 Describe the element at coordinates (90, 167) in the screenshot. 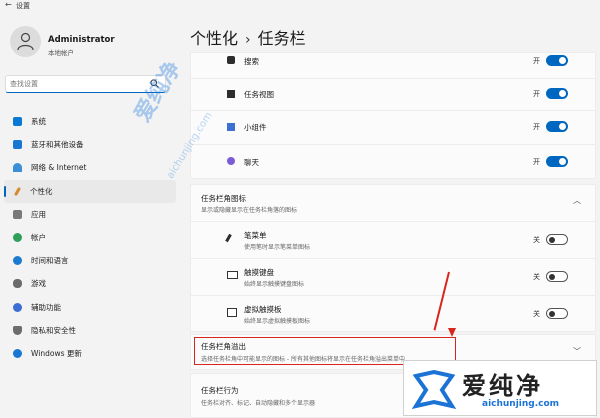

I see `sidebar-item-network: 网络 & Internet` at that location.